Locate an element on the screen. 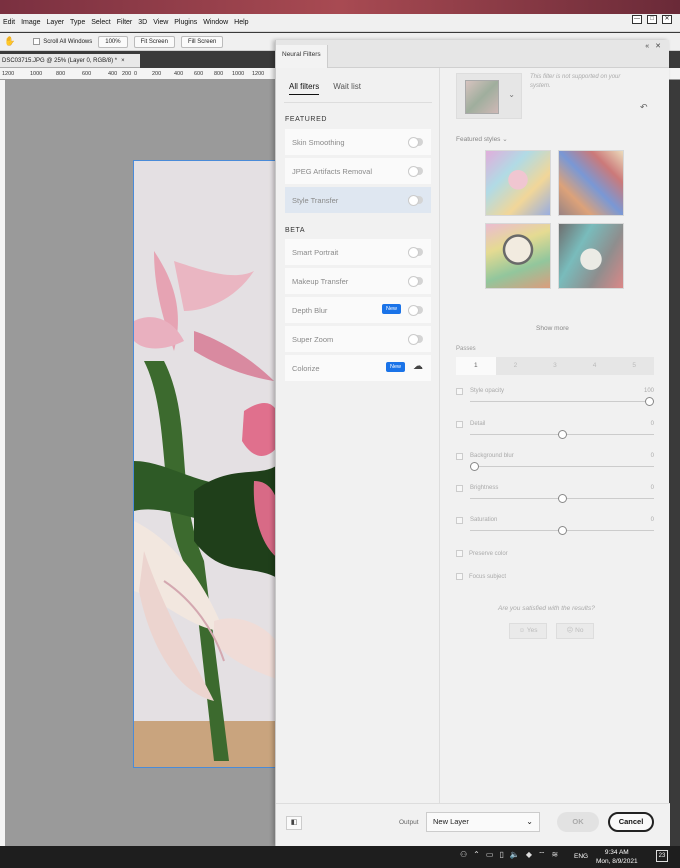 The image size is (680, 868). ruler-tick: 1200 is located at coordinates (258, 74).